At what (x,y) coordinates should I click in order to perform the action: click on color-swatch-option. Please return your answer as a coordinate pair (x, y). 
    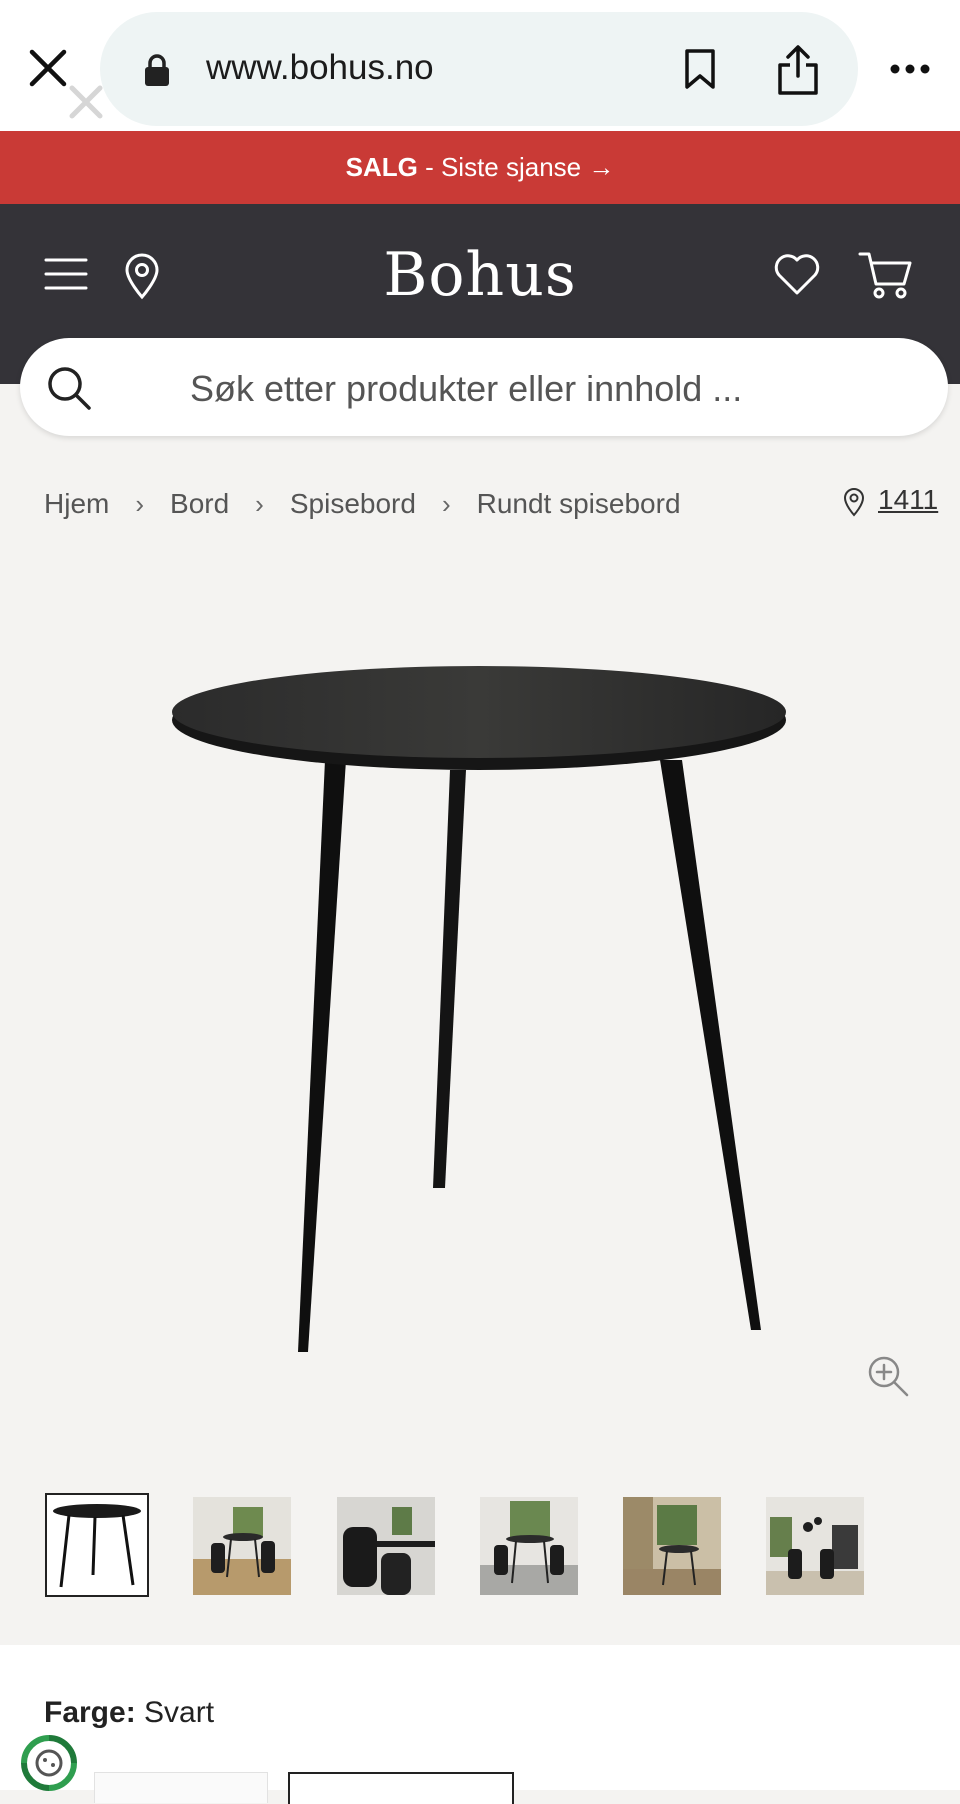
    Looking at the image, I should click on (181, 1787).